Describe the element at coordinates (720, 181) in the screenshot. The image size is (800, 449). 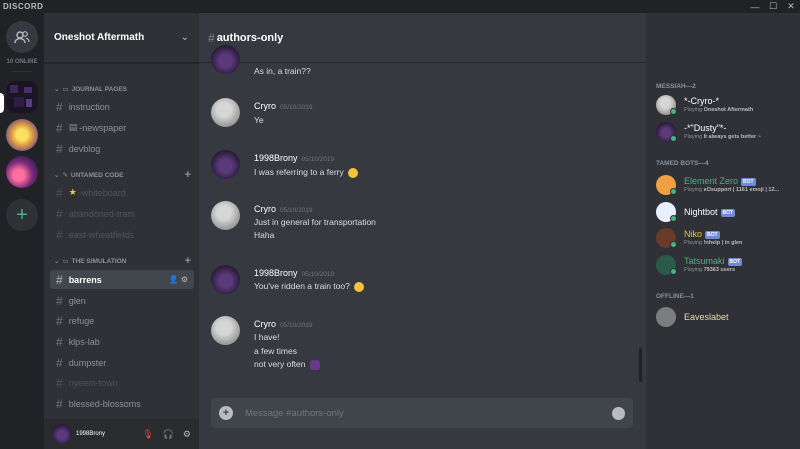
I see `member-name: Element Zero BOT` at that location.